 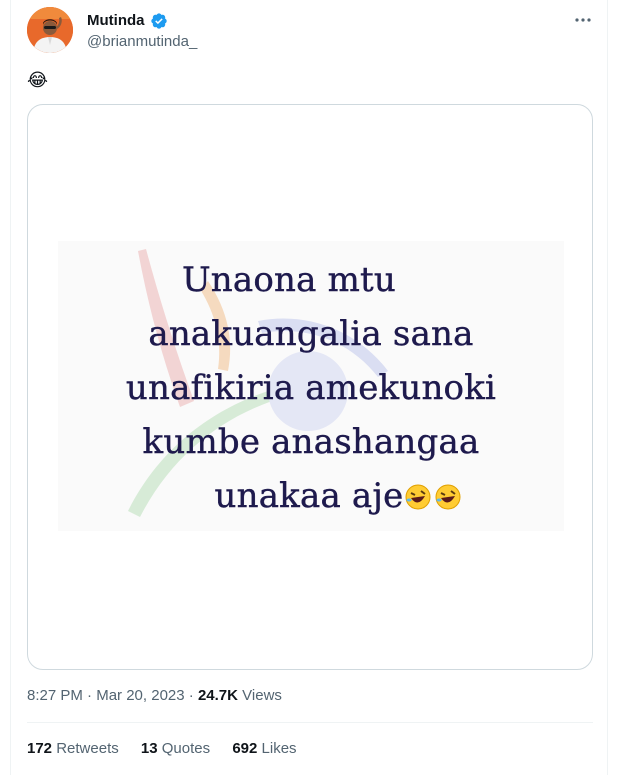 What do you see at coordinates (309, 496) in the screenshot?
I see `meme-line: unakaa aje` at bounding box center [309, 496].